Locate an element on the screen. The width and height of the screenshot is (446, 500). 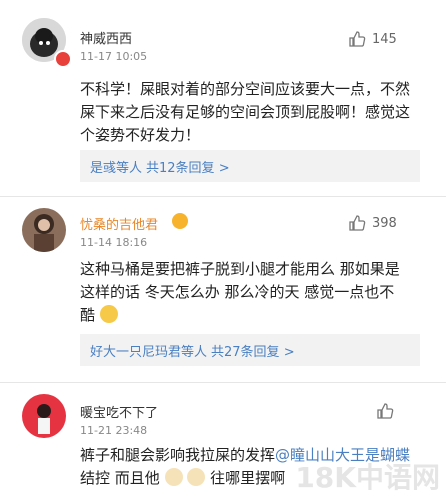
like-count: 145 is located at coordinates (384, 39).